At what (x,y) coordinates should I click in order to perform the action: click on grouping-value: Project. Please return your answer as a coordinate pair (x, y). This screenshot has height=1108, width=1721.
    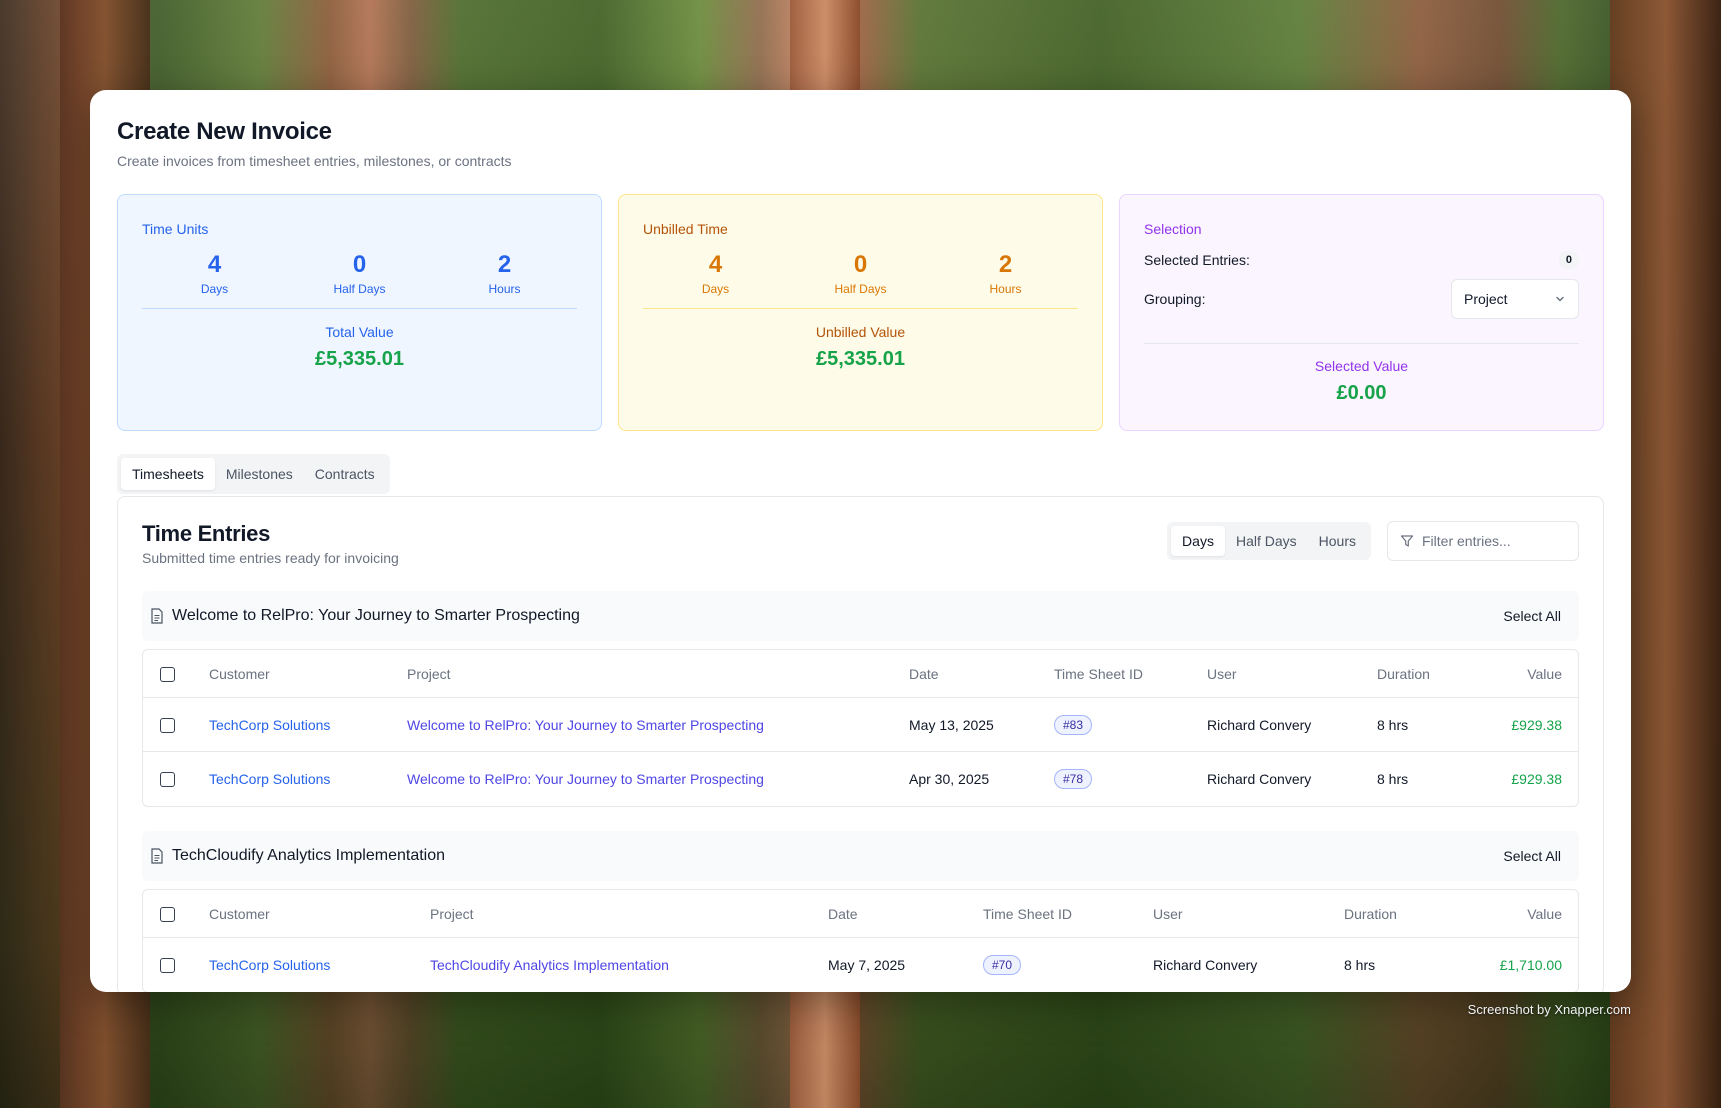
    Looking at the image, I should click on (1486, 299).